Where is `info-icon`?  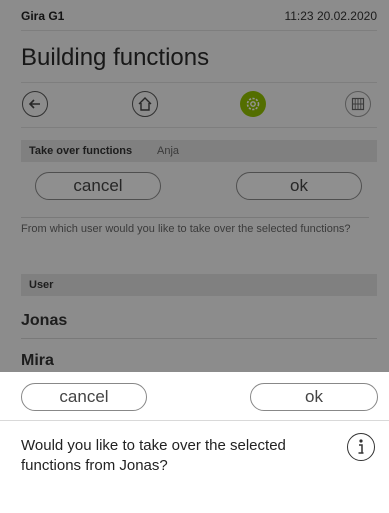 info-icon is located at coordinates (361, 446).